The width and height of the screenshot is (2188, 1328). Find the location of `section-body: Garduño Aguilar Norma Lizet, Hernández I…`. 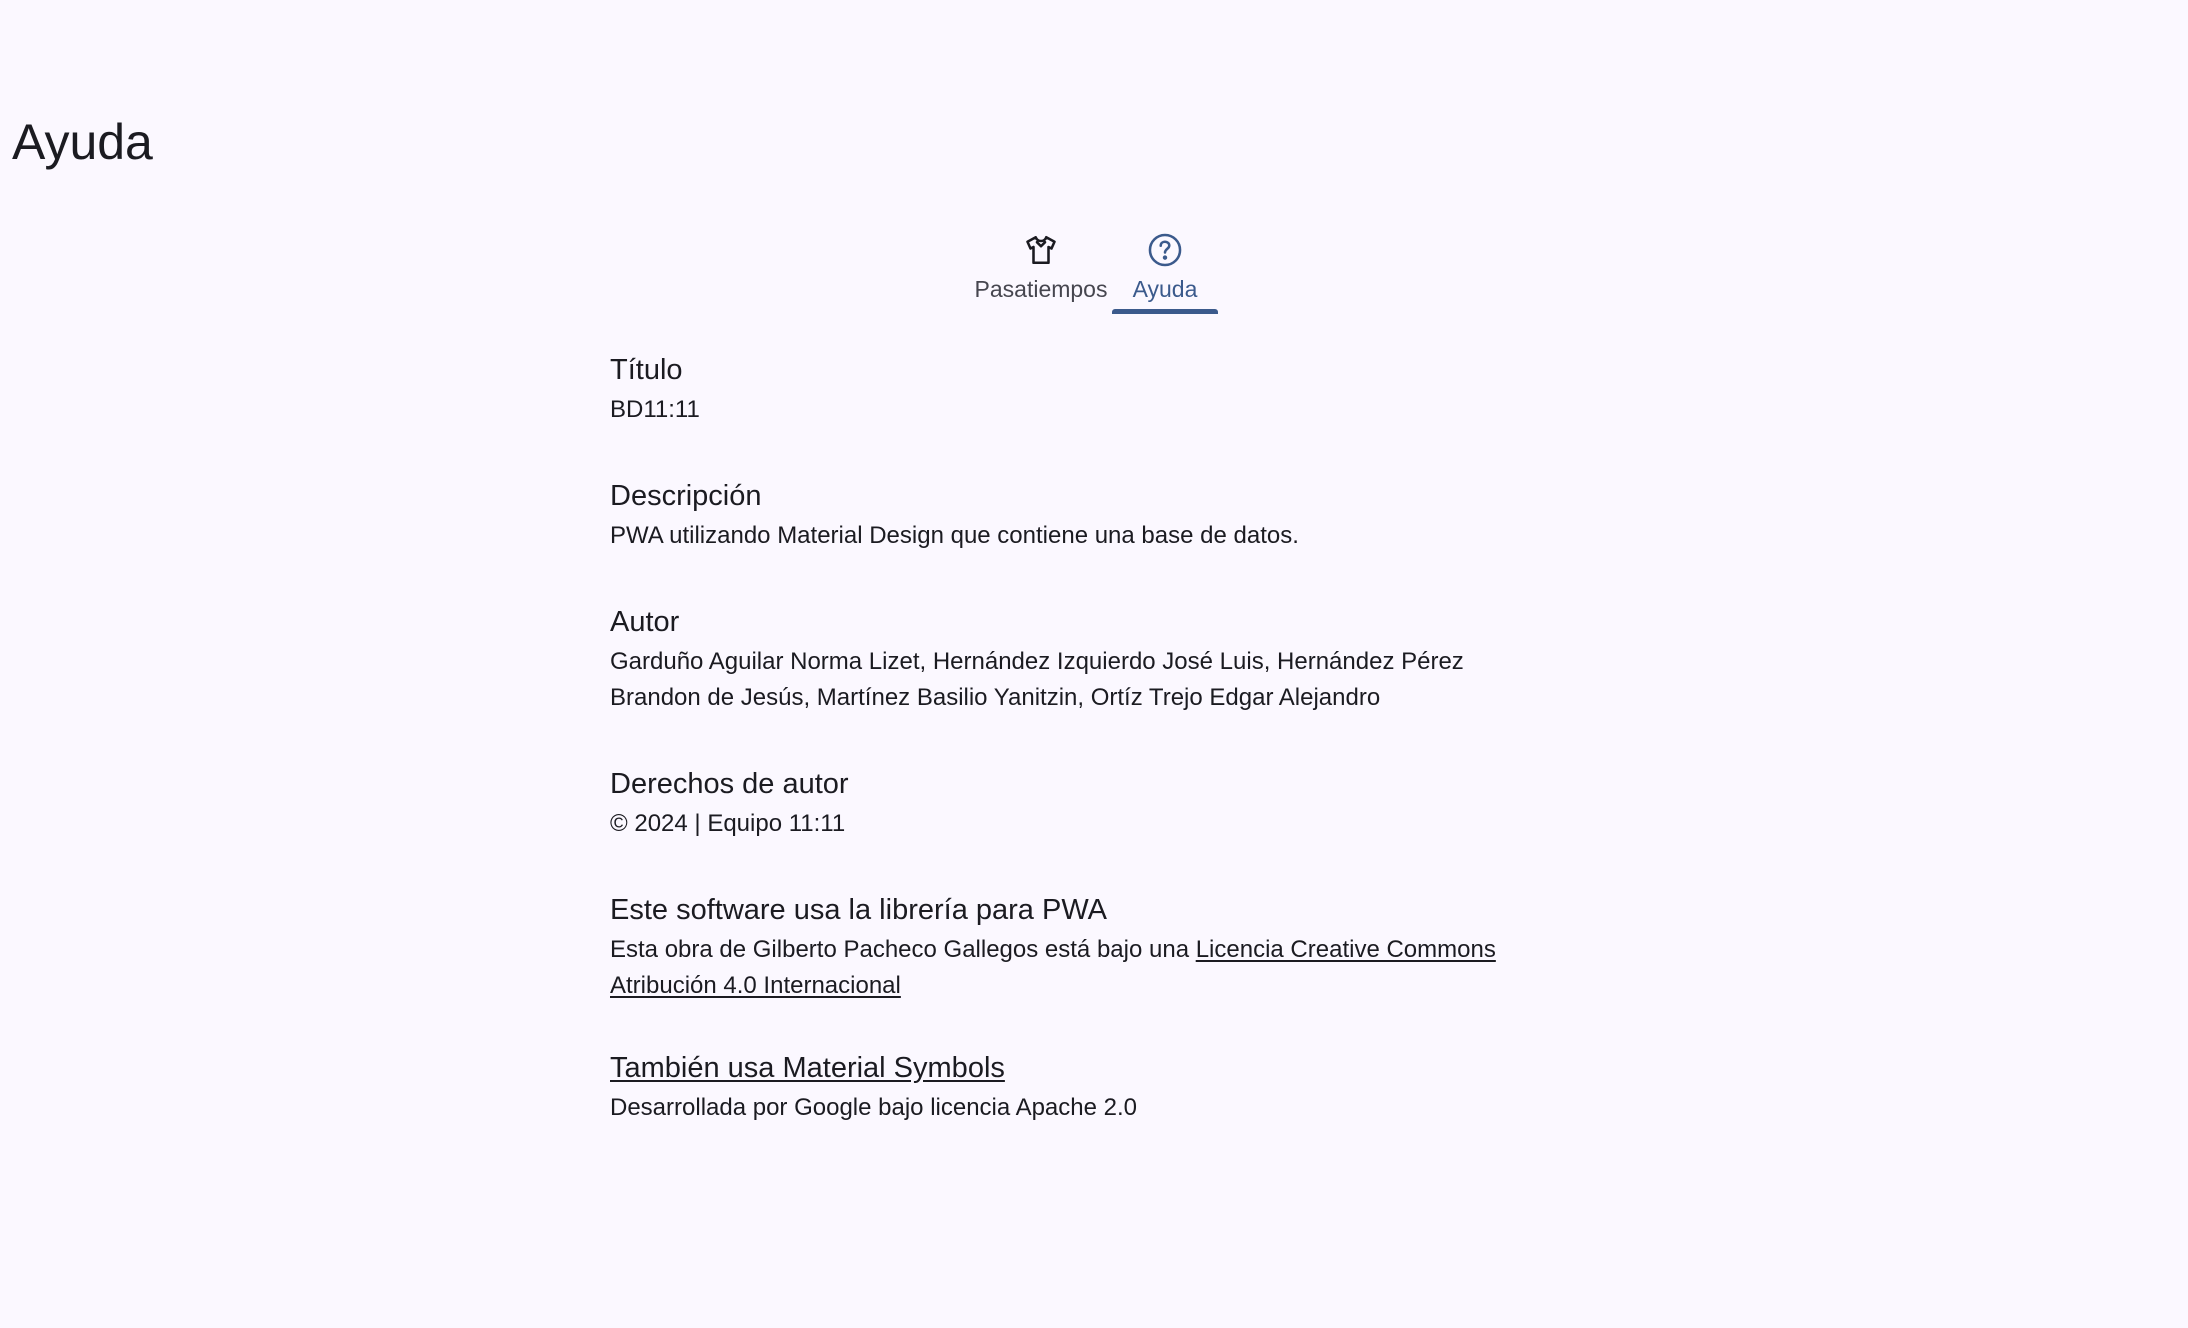

section-body: Garduño Aguilar Norma Lizet, Hernández I… is located at coordinates (1037, 679).